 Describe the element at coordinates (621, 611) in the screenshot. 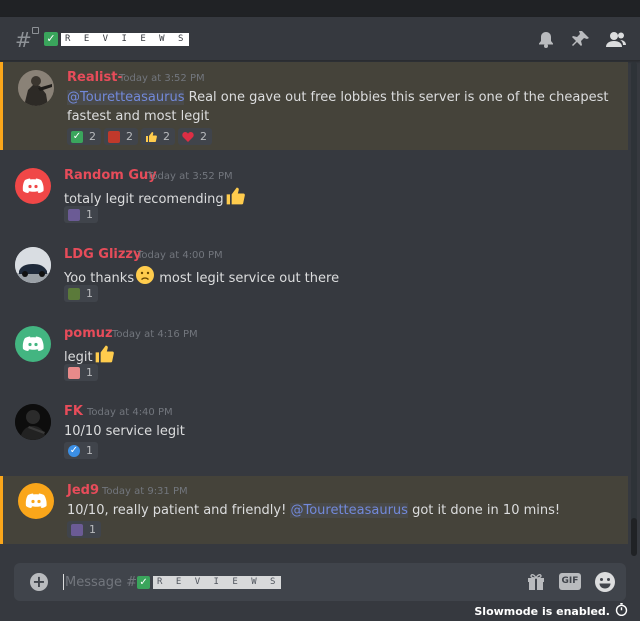

I see `stopwatch-icon` at that location.